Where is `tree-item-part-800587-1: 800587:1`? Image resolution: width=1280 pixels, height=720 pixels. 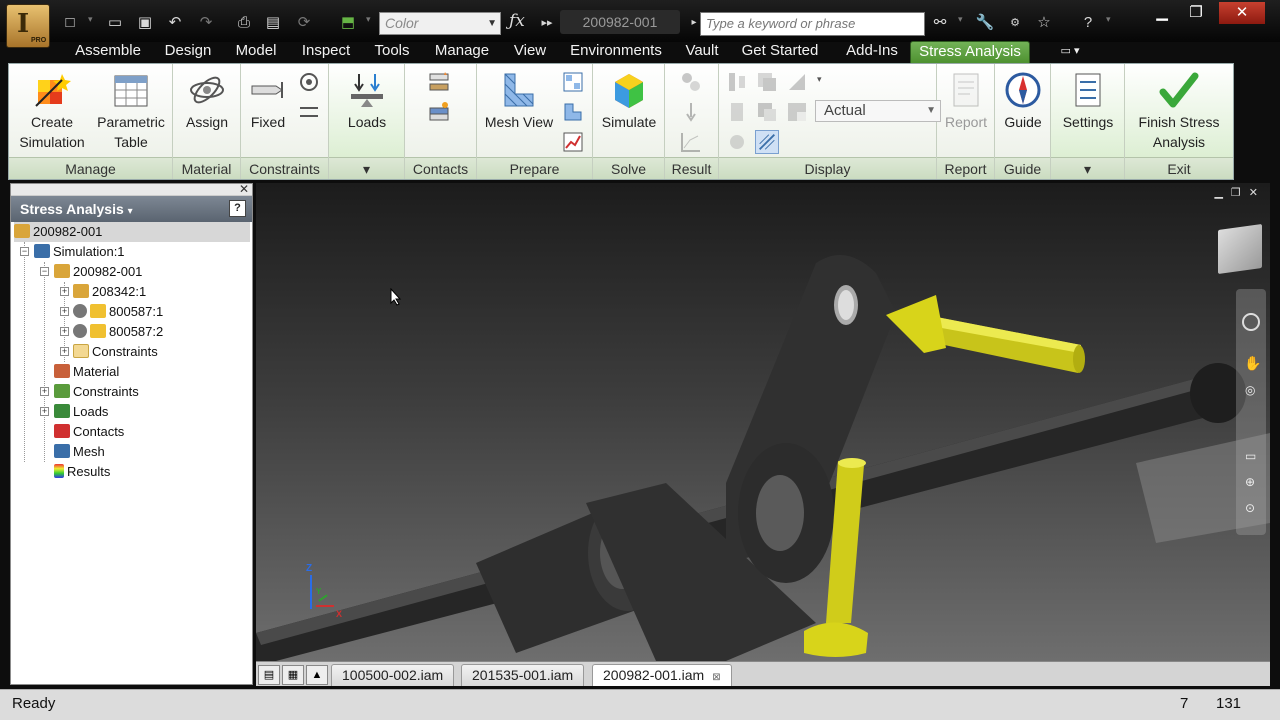 tree-item-part-800587-1: 800587:1 is located at coordinates (118, 312).